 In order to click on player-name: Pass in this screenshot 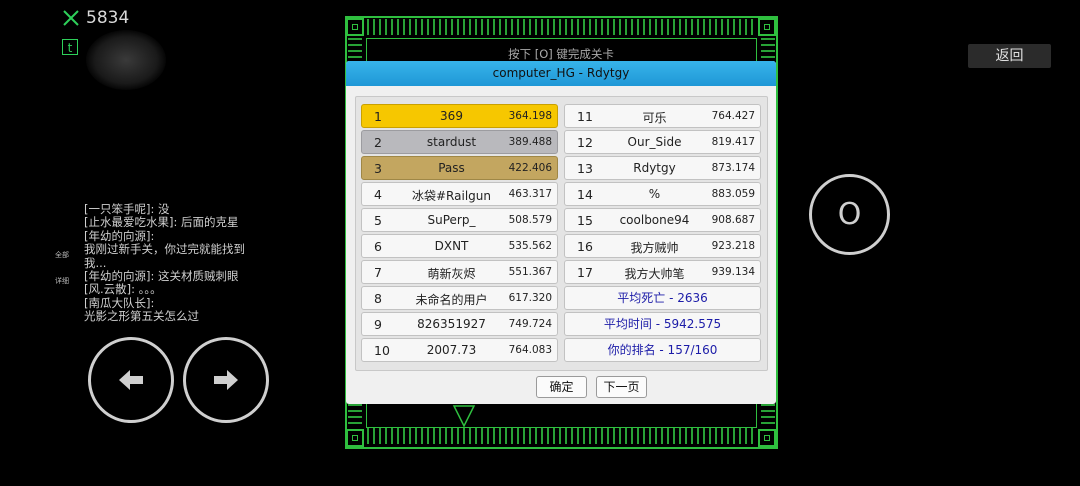, I will do `click(451, 168)`.